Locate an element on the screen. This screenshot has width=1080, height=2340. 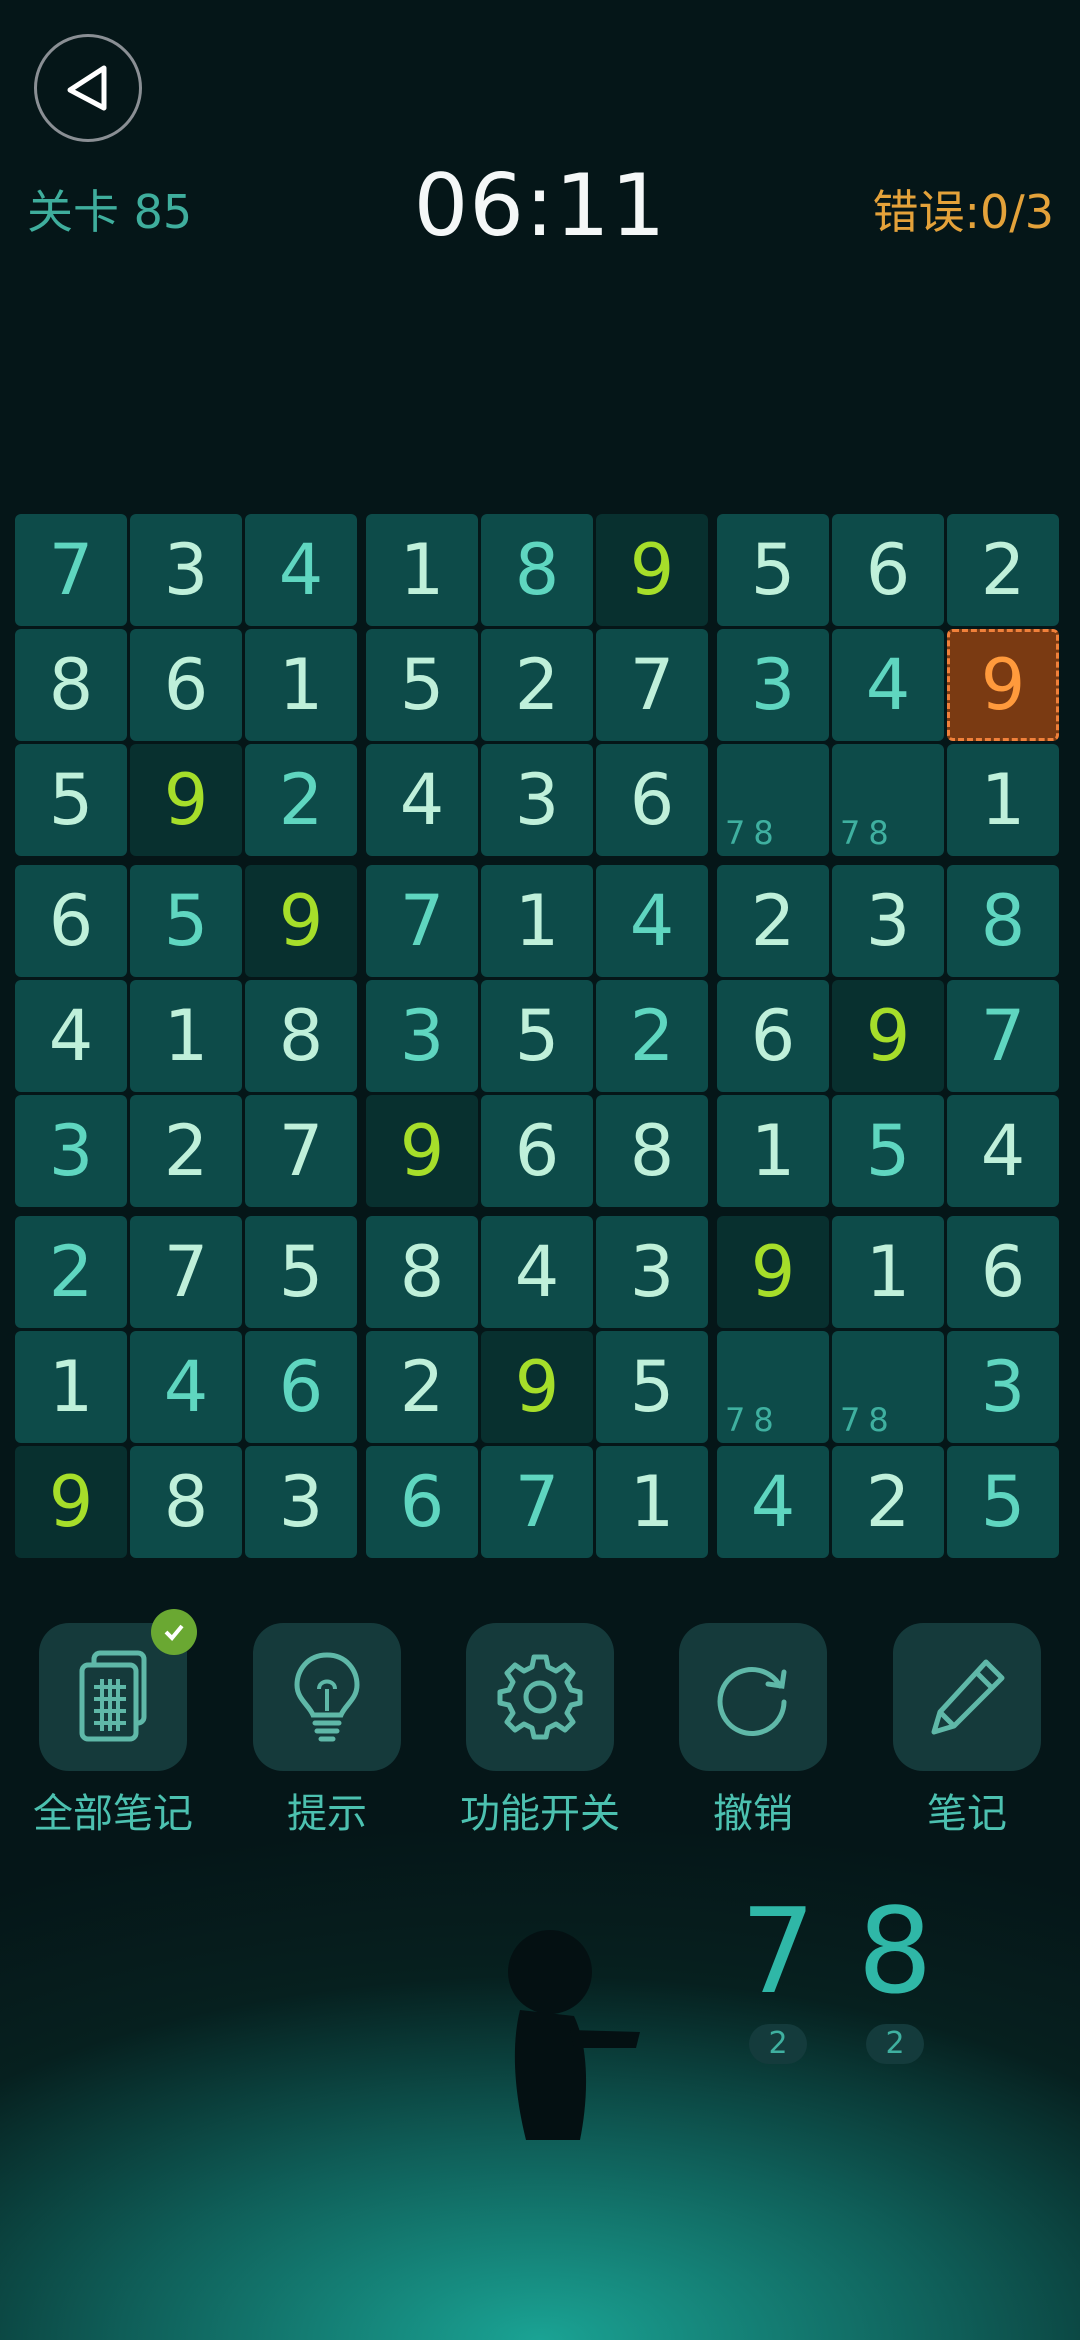
cell-r4-c7: 2 is located at coordinates (773, 921).